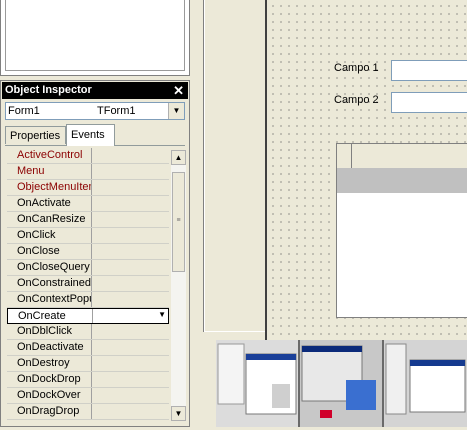 The height and width of the screenshot is (430, 467). I want to click on property-row: OnActivate, so click(88, 204).